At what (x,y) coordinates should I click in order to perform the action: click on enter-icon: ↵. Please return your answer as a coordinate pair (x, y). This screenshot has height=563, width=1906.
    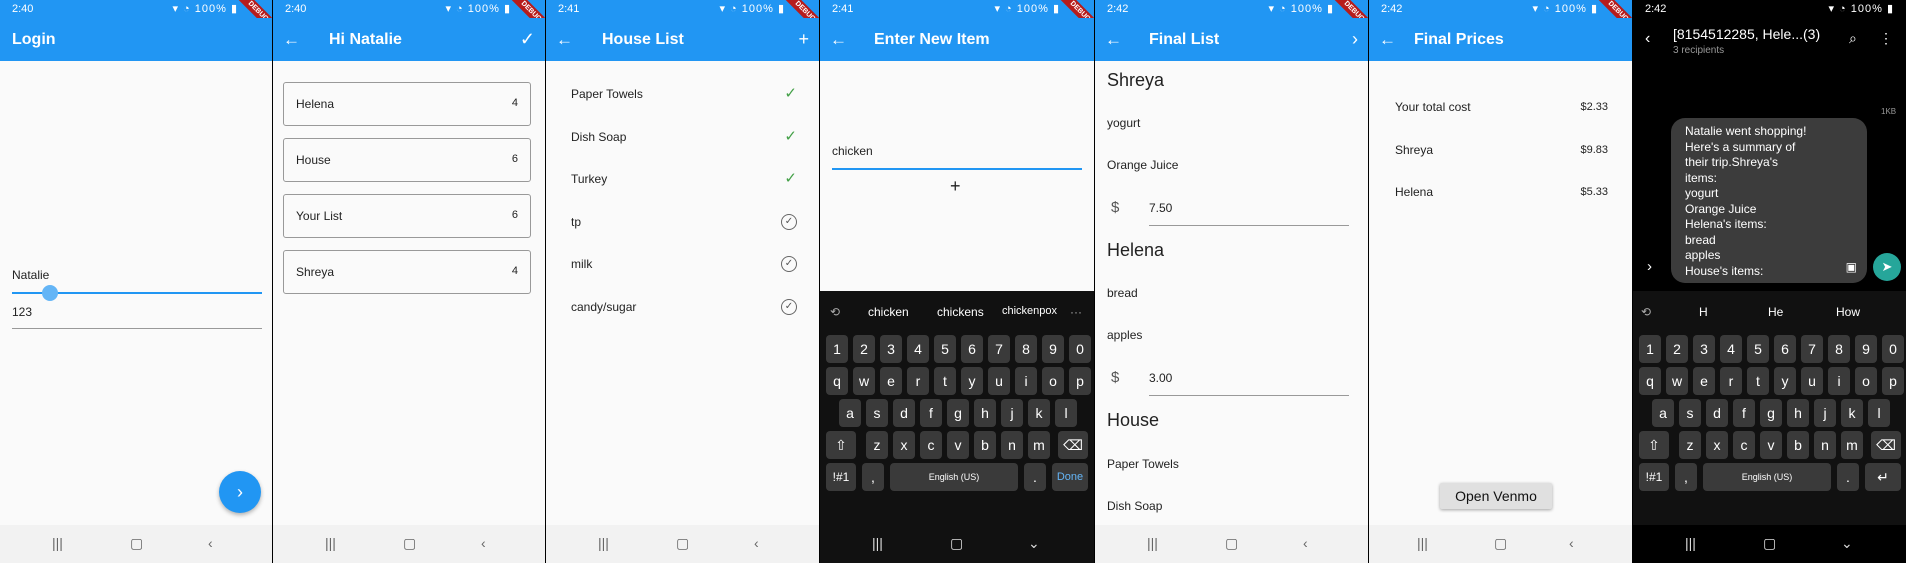
    Looking at the image, I should click on (1883, 477).